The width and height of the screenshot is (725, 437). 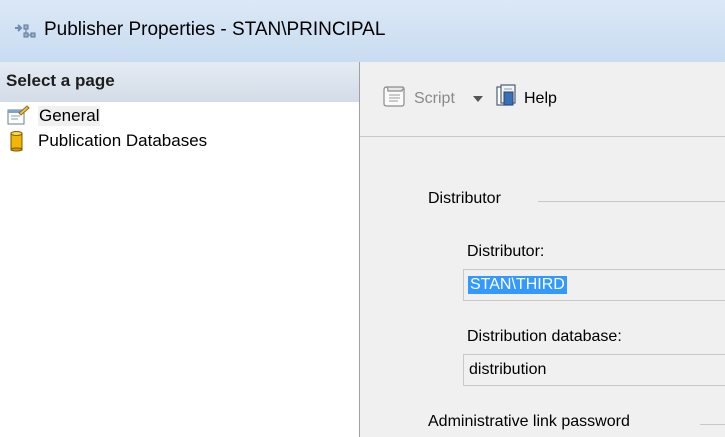 I want to click on distributor-field-value: STAN\THIRD, so click(x=517, y=285).